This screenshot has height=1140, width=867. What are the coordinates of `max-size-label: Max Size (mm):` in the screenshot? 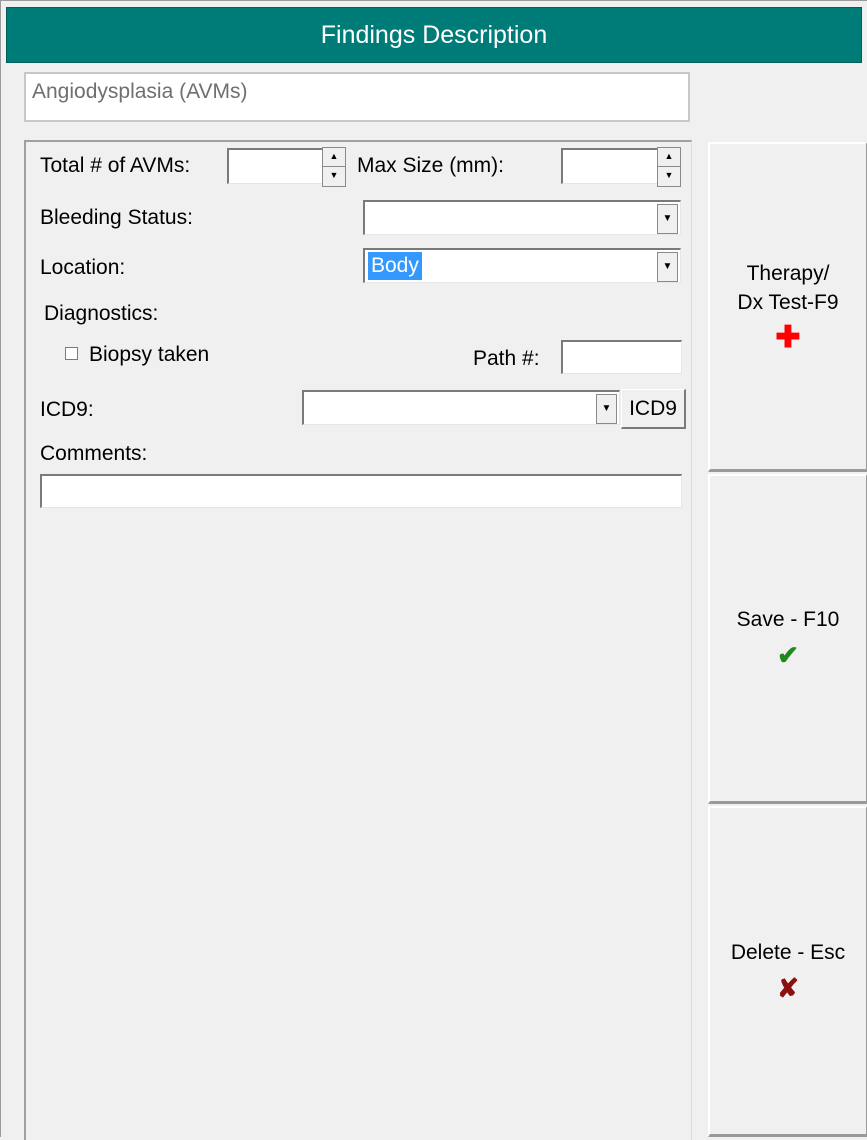 It's located at (430, 165).